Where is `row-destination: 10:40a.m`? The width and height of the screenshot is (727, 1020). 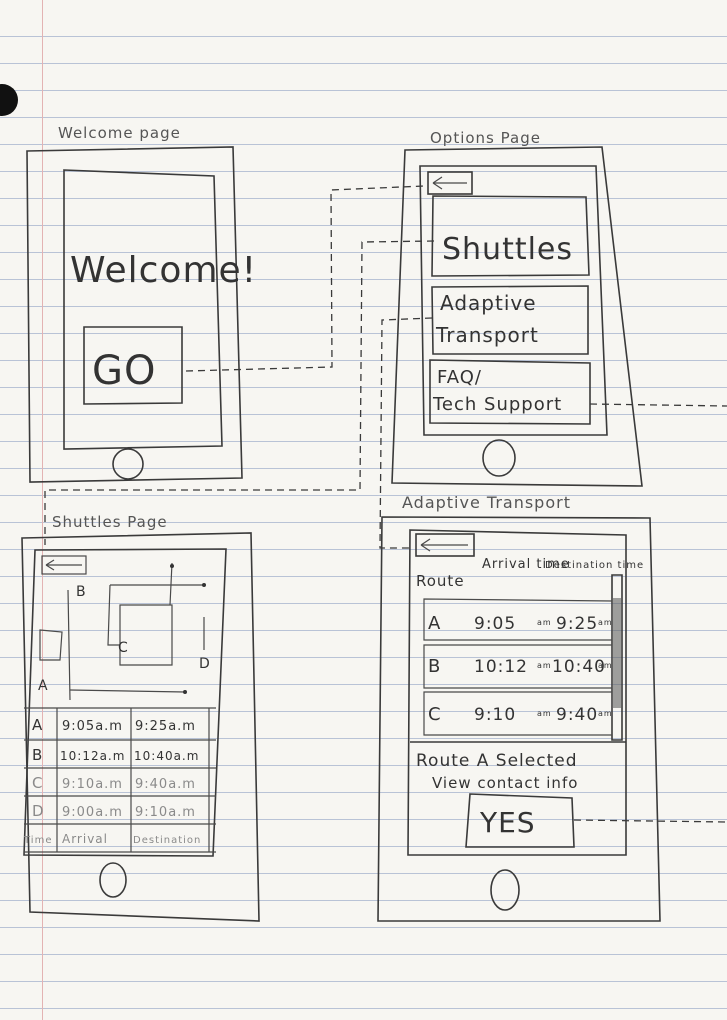
row-destination: 10:40a.m is located at coordinates (166, 756).